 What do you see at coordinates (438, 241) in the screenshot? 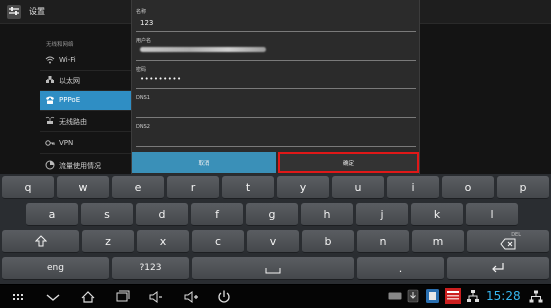
I see `key-m: m` at bounding box center [438, 241].